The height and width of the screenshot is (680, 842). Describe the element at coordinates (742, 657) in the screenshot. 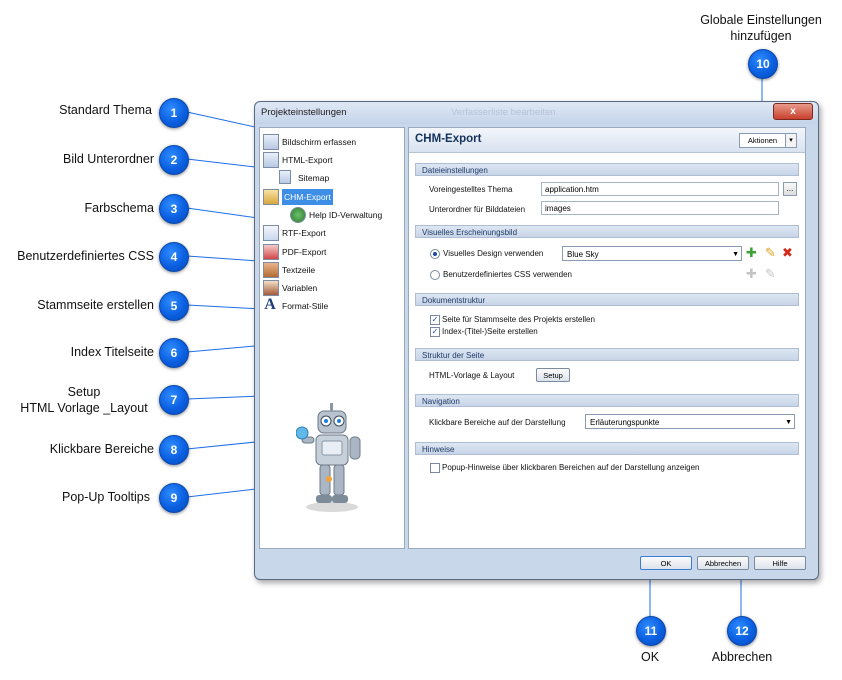

I see `callout-label-12: Abbrechen` at that location.